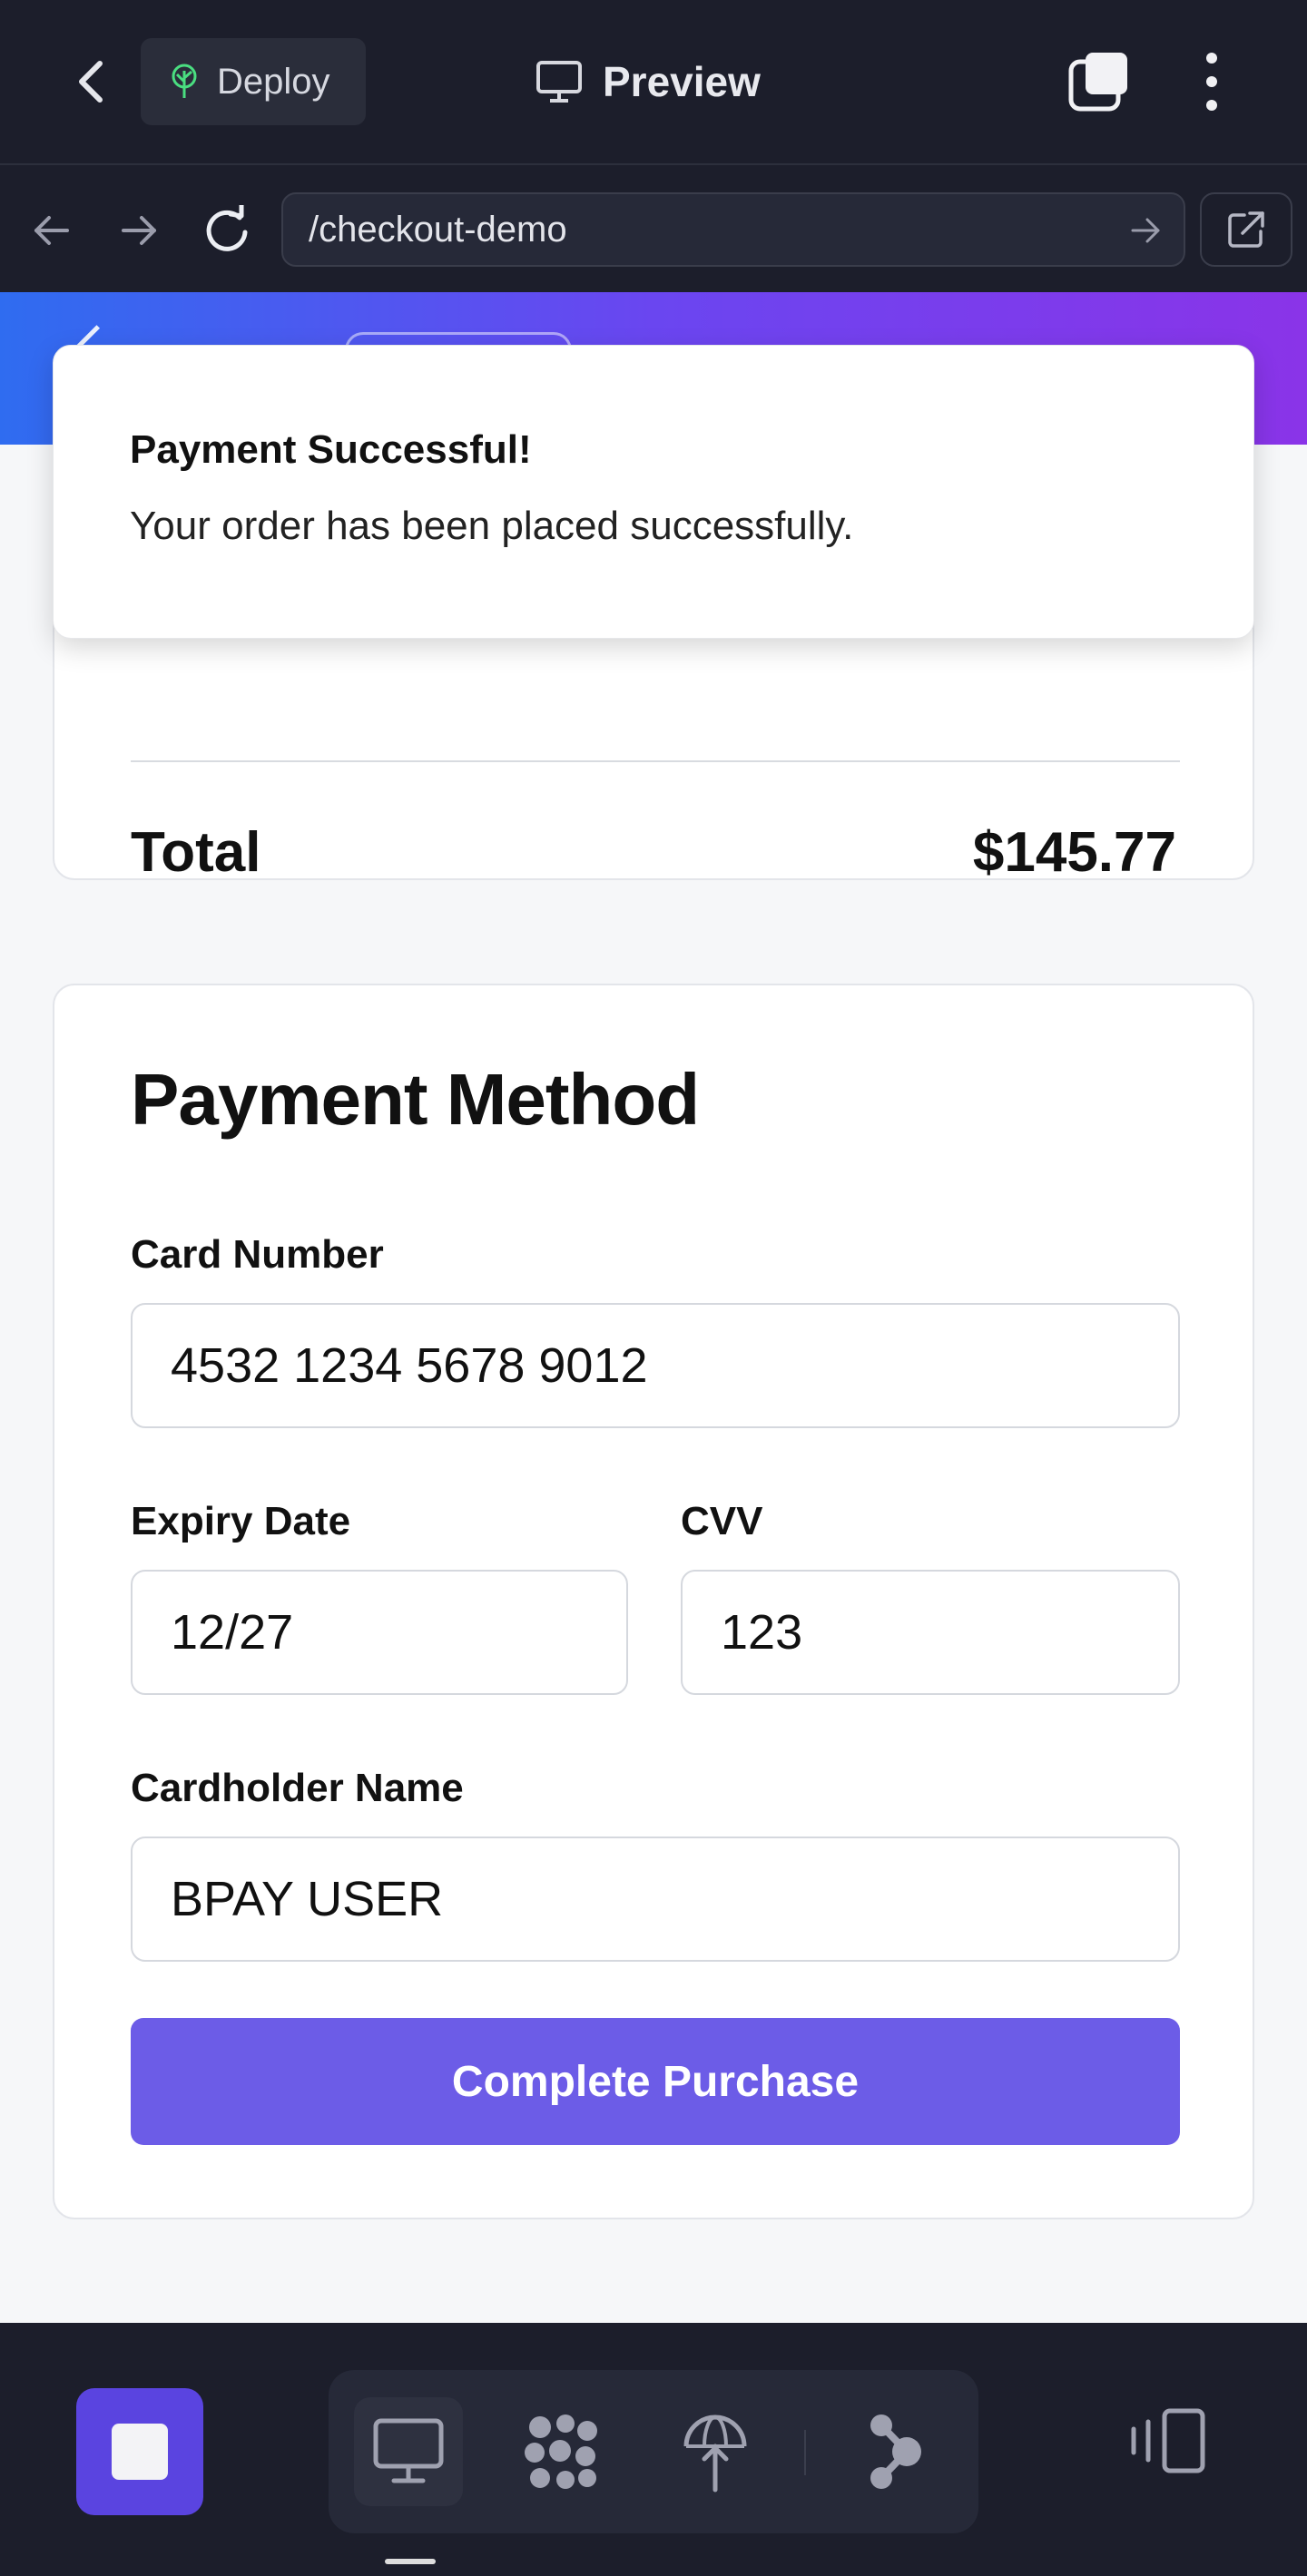 The width and height of the screenshot is (1307, 2576). Describe the element at coordinates (257, 1254) in the screenshot. I see `card-number-label: Card Number` at that location.